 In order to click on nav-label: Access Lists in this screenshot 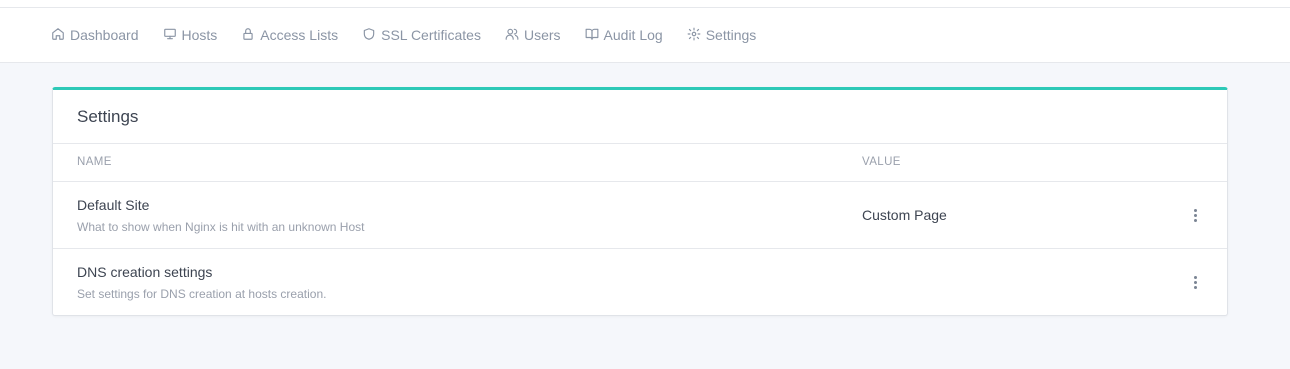, I will do `click(299, 35)`.